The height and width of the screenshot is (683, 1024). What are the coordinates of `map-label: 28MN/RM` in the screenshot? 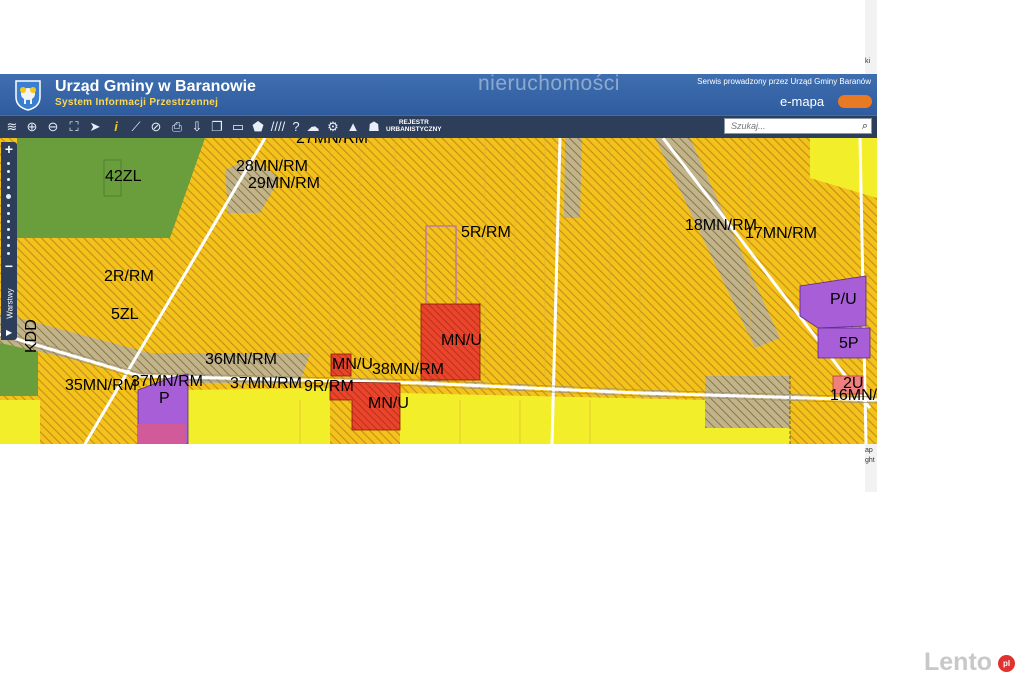 It's located at (272, 166).